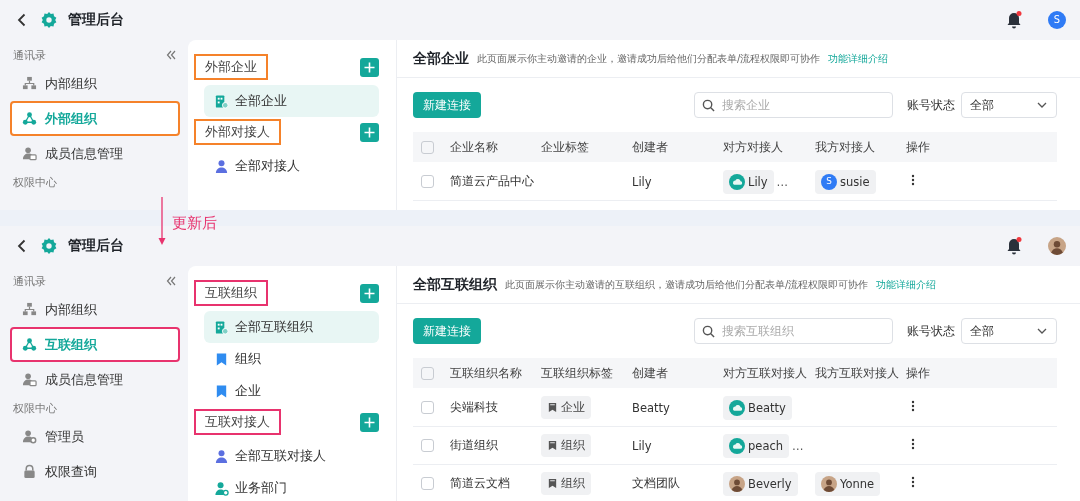  I want to click on contact-name: susie, so click(855, 181).